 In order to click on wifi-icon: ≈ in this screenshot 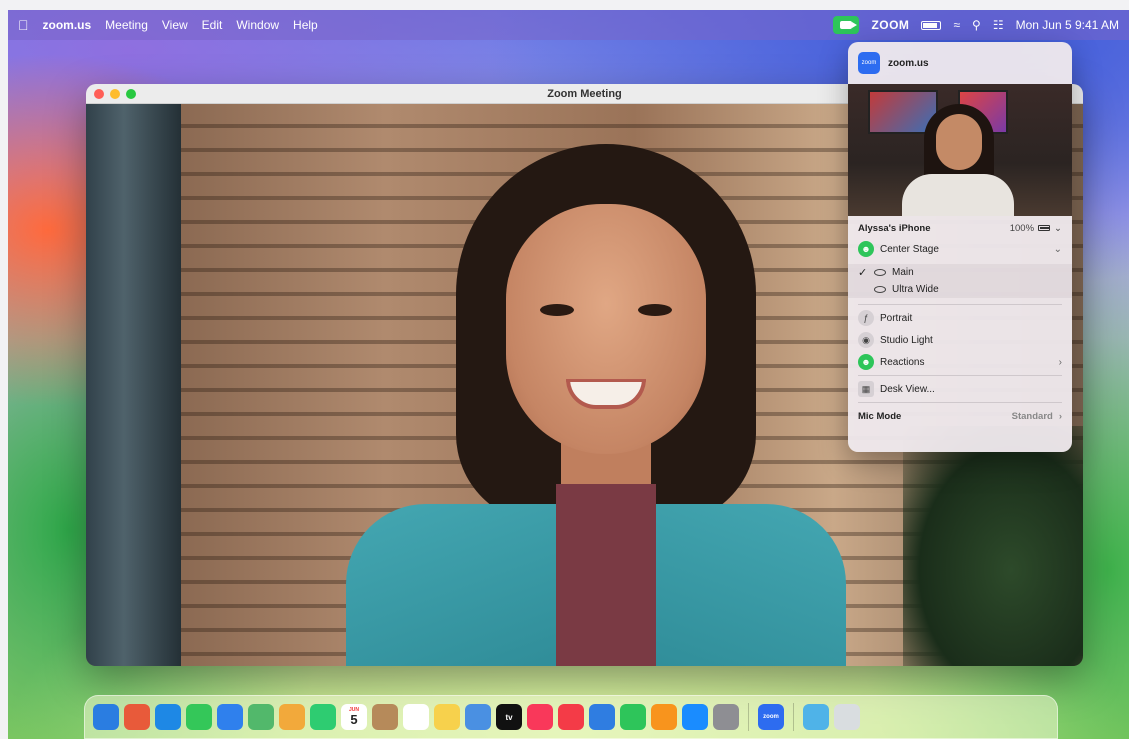, I will do `click(956, 25)`.